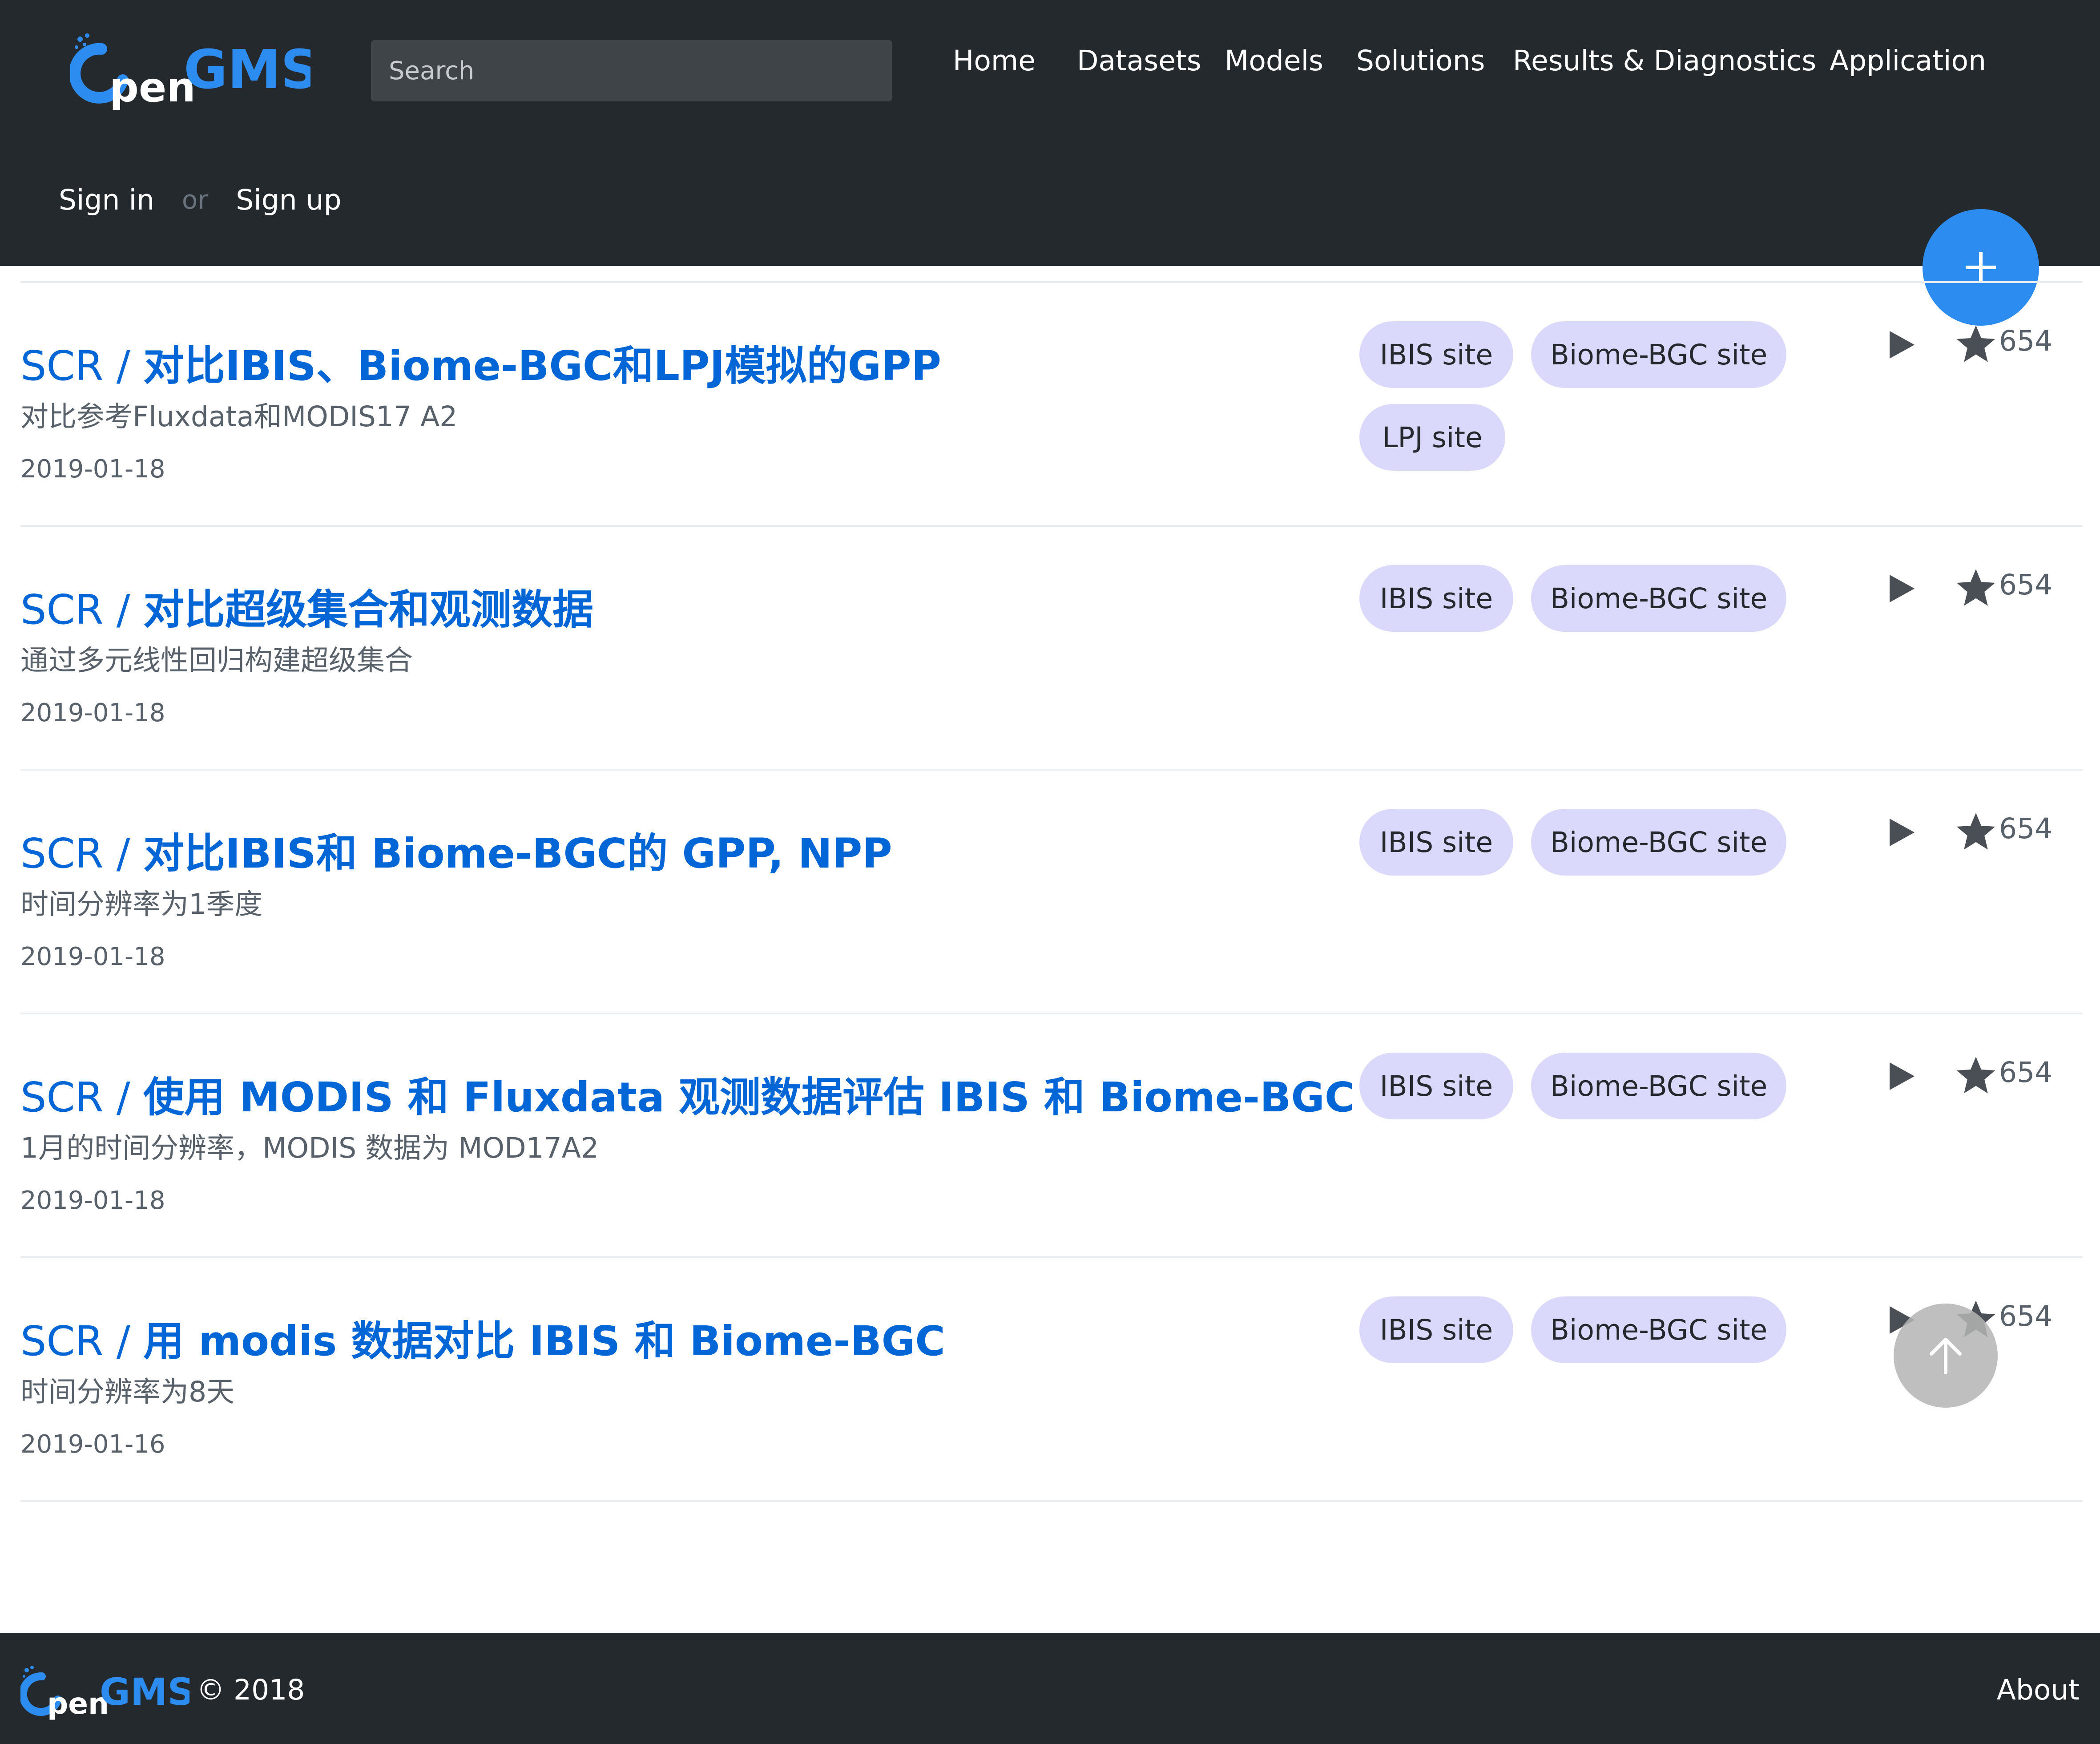 The image size is (2100, 1744). Describe the element at coordinates (2038, 1690) in the screenshot. I see `about-link: About` at that location.